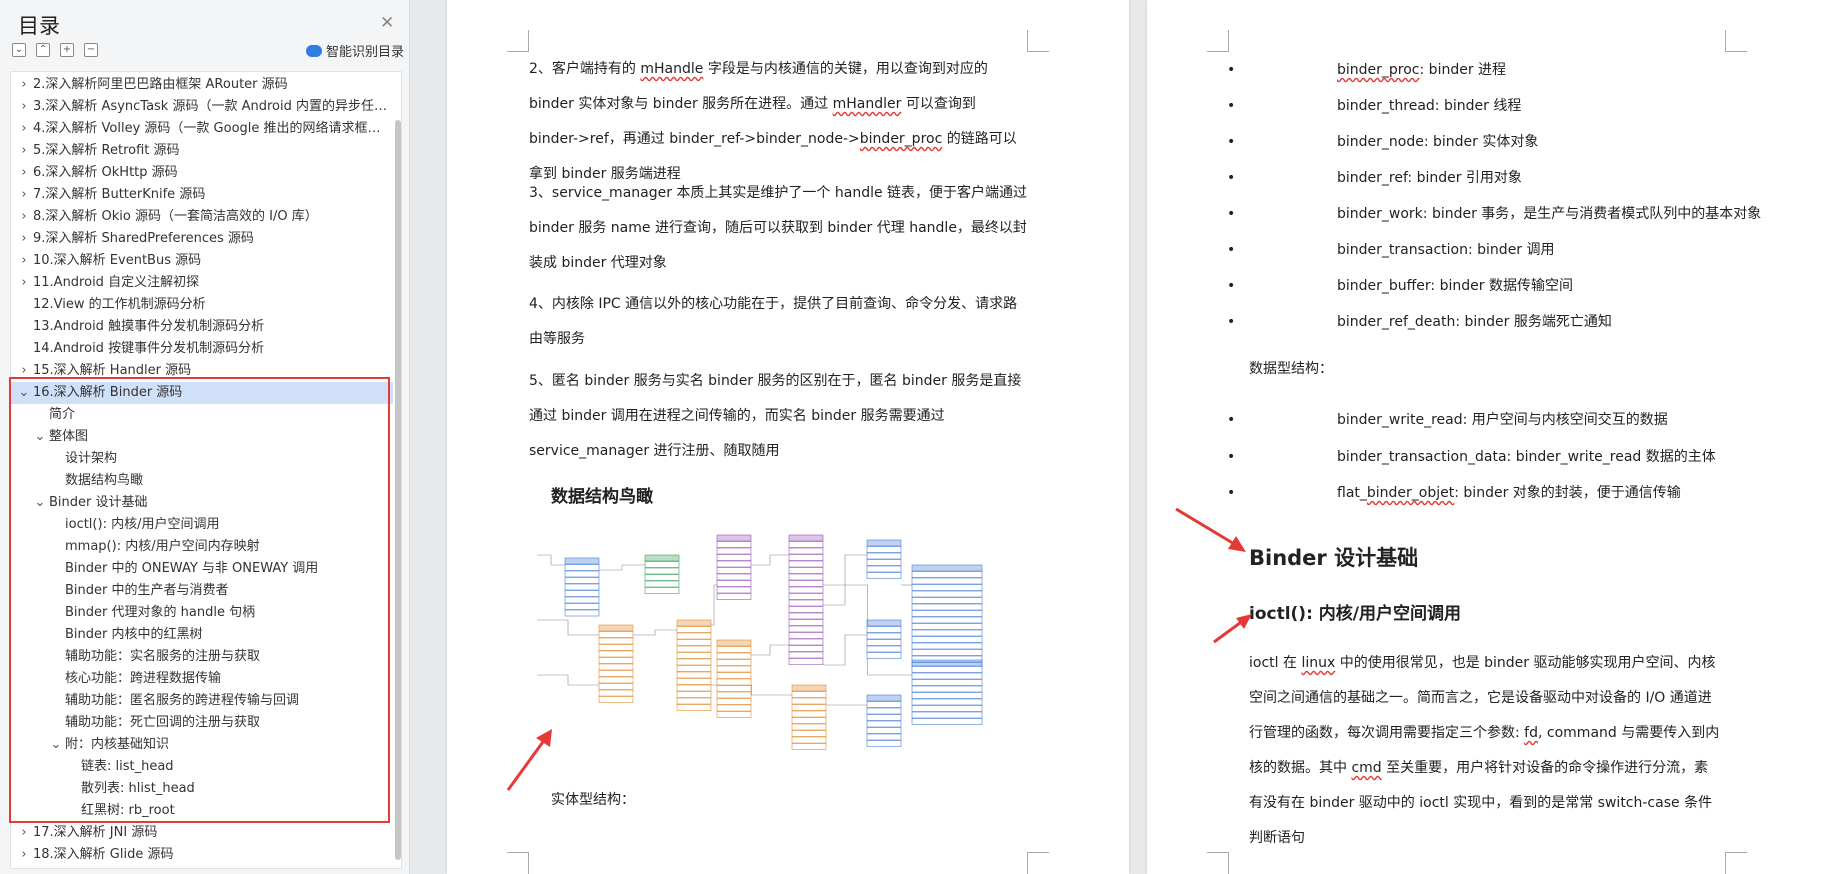 The width and height of the screenshot is (1825, 874). Describe the element at coordinates (202, 613) in the screenshot. I see `toc-item: Binder 代理对象的 handle 句柄` at that location.